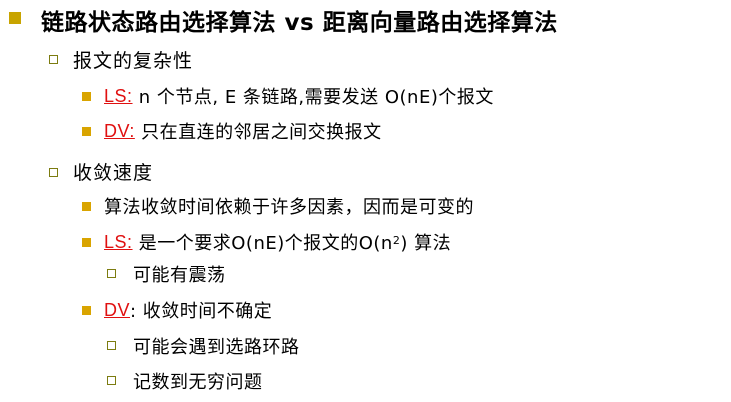 The height and width of the screenshot is (402, 731). I want to click on section-1-item-2-bullet, so click(86, 131).